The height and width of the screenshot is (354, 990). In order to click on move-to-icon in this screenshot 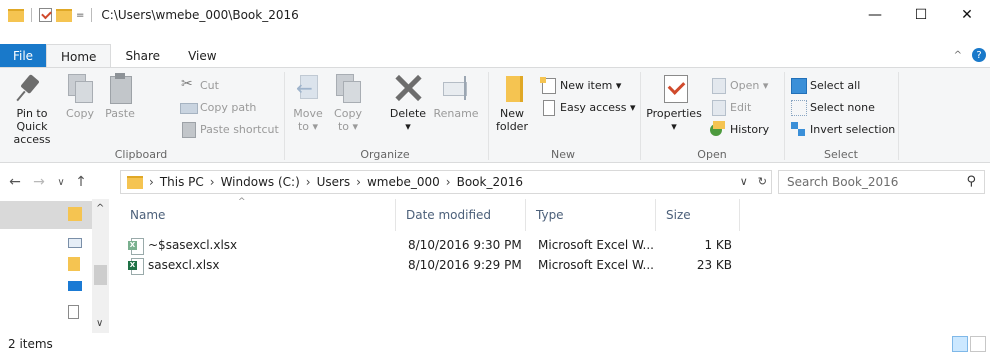, I will do `click(308, 88)`.